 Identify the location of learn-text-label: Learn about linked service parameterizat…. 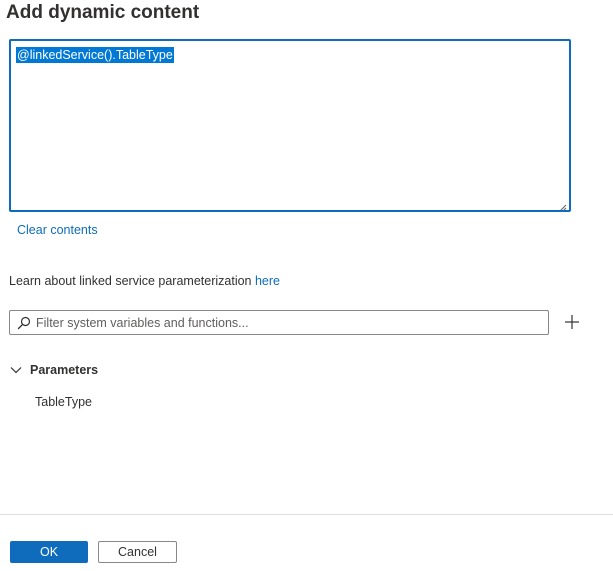
(132, 281).